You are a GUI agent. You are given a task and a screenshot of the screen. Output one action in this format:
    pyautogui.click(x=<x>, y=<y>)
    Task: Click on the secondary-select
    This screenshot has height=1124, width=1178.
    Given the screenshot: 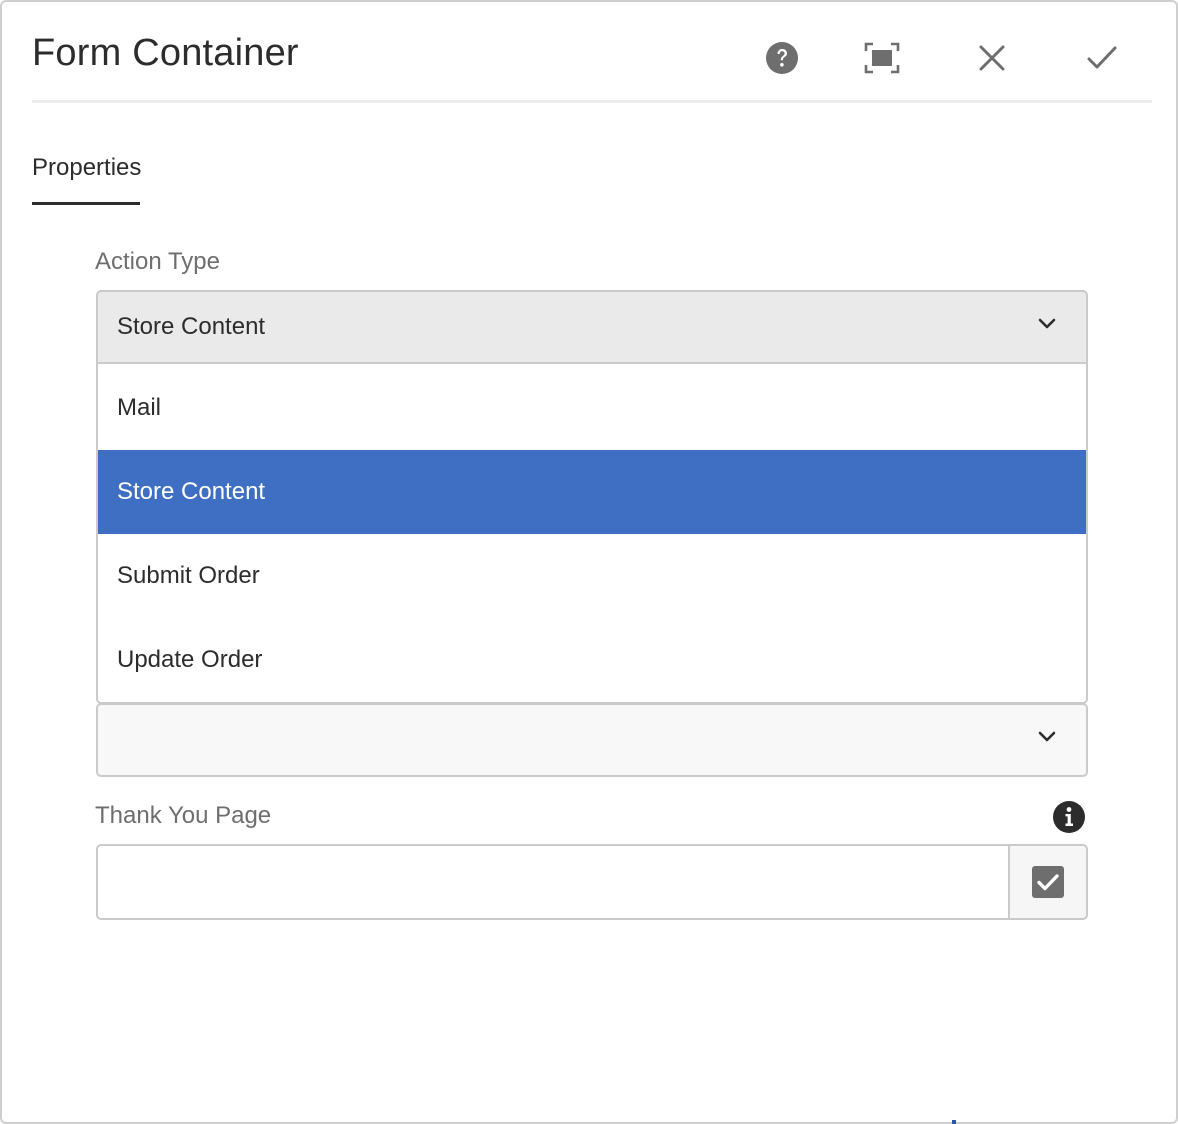 What is the action you would take?
    pyautogui.click(x=592, y=740)
    